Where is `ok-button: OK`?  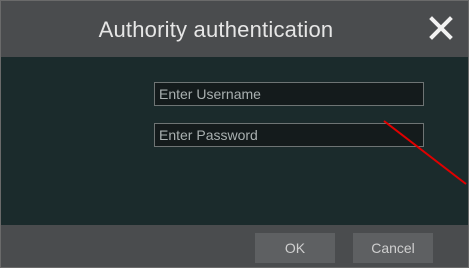 ok-button: OK is located at coordinates (295, 248).